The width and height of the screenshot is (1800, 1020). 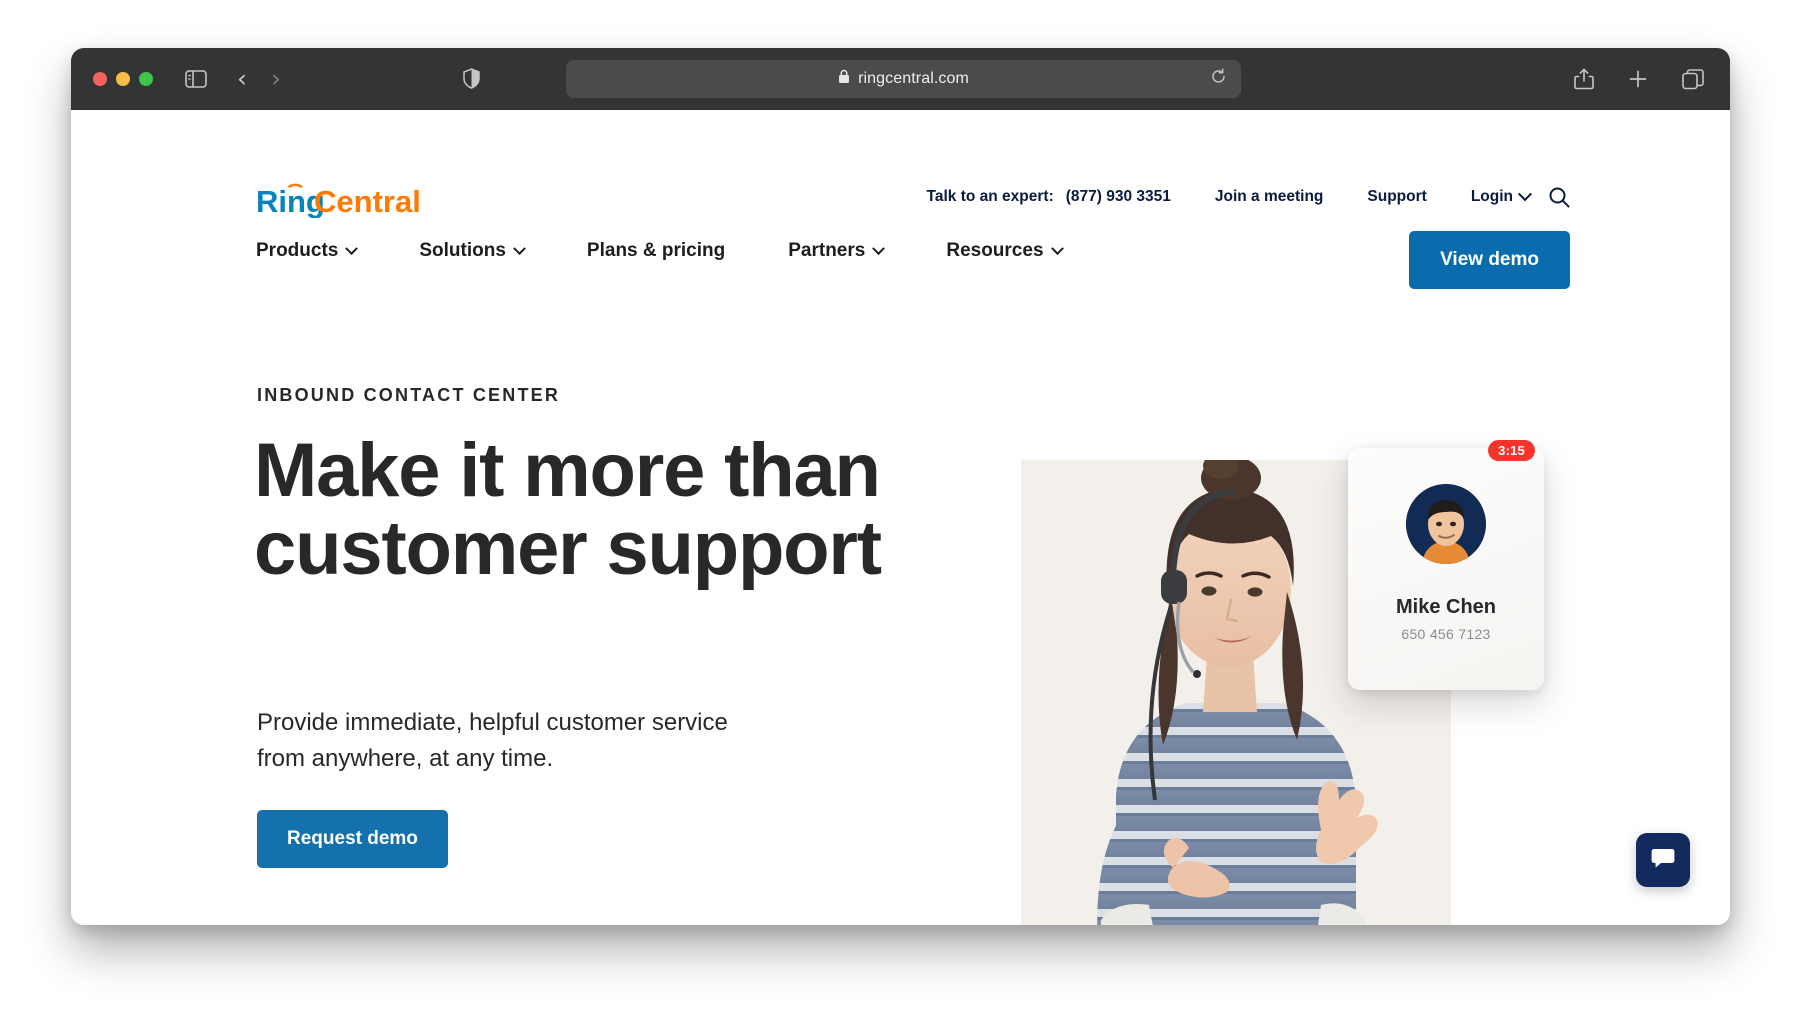 What do you see at coordinates (1446, 634) in the screenshot?
I see `contact-phone: 650 456 7123` at bounding box center [1446, 634].